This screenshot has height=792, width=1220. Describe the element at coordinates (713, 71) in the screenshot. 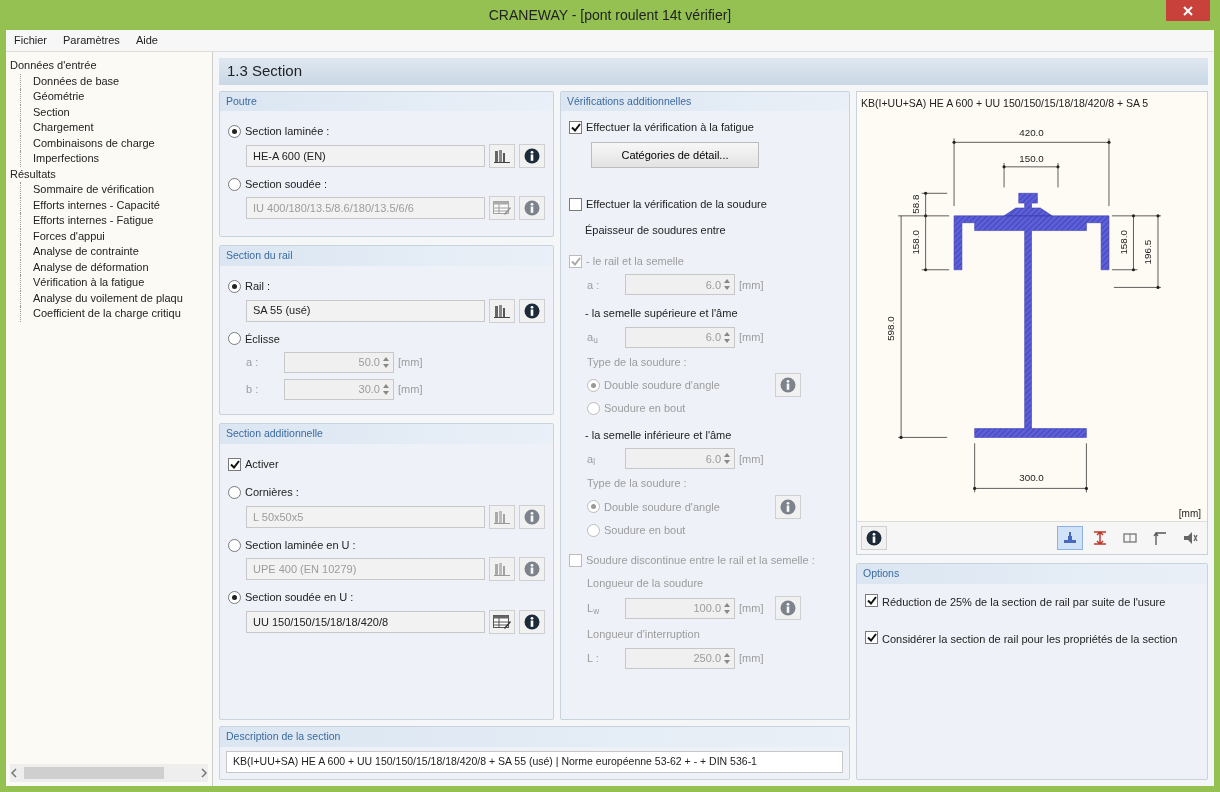

I see `panel-title: 1.3 Section` at that location.